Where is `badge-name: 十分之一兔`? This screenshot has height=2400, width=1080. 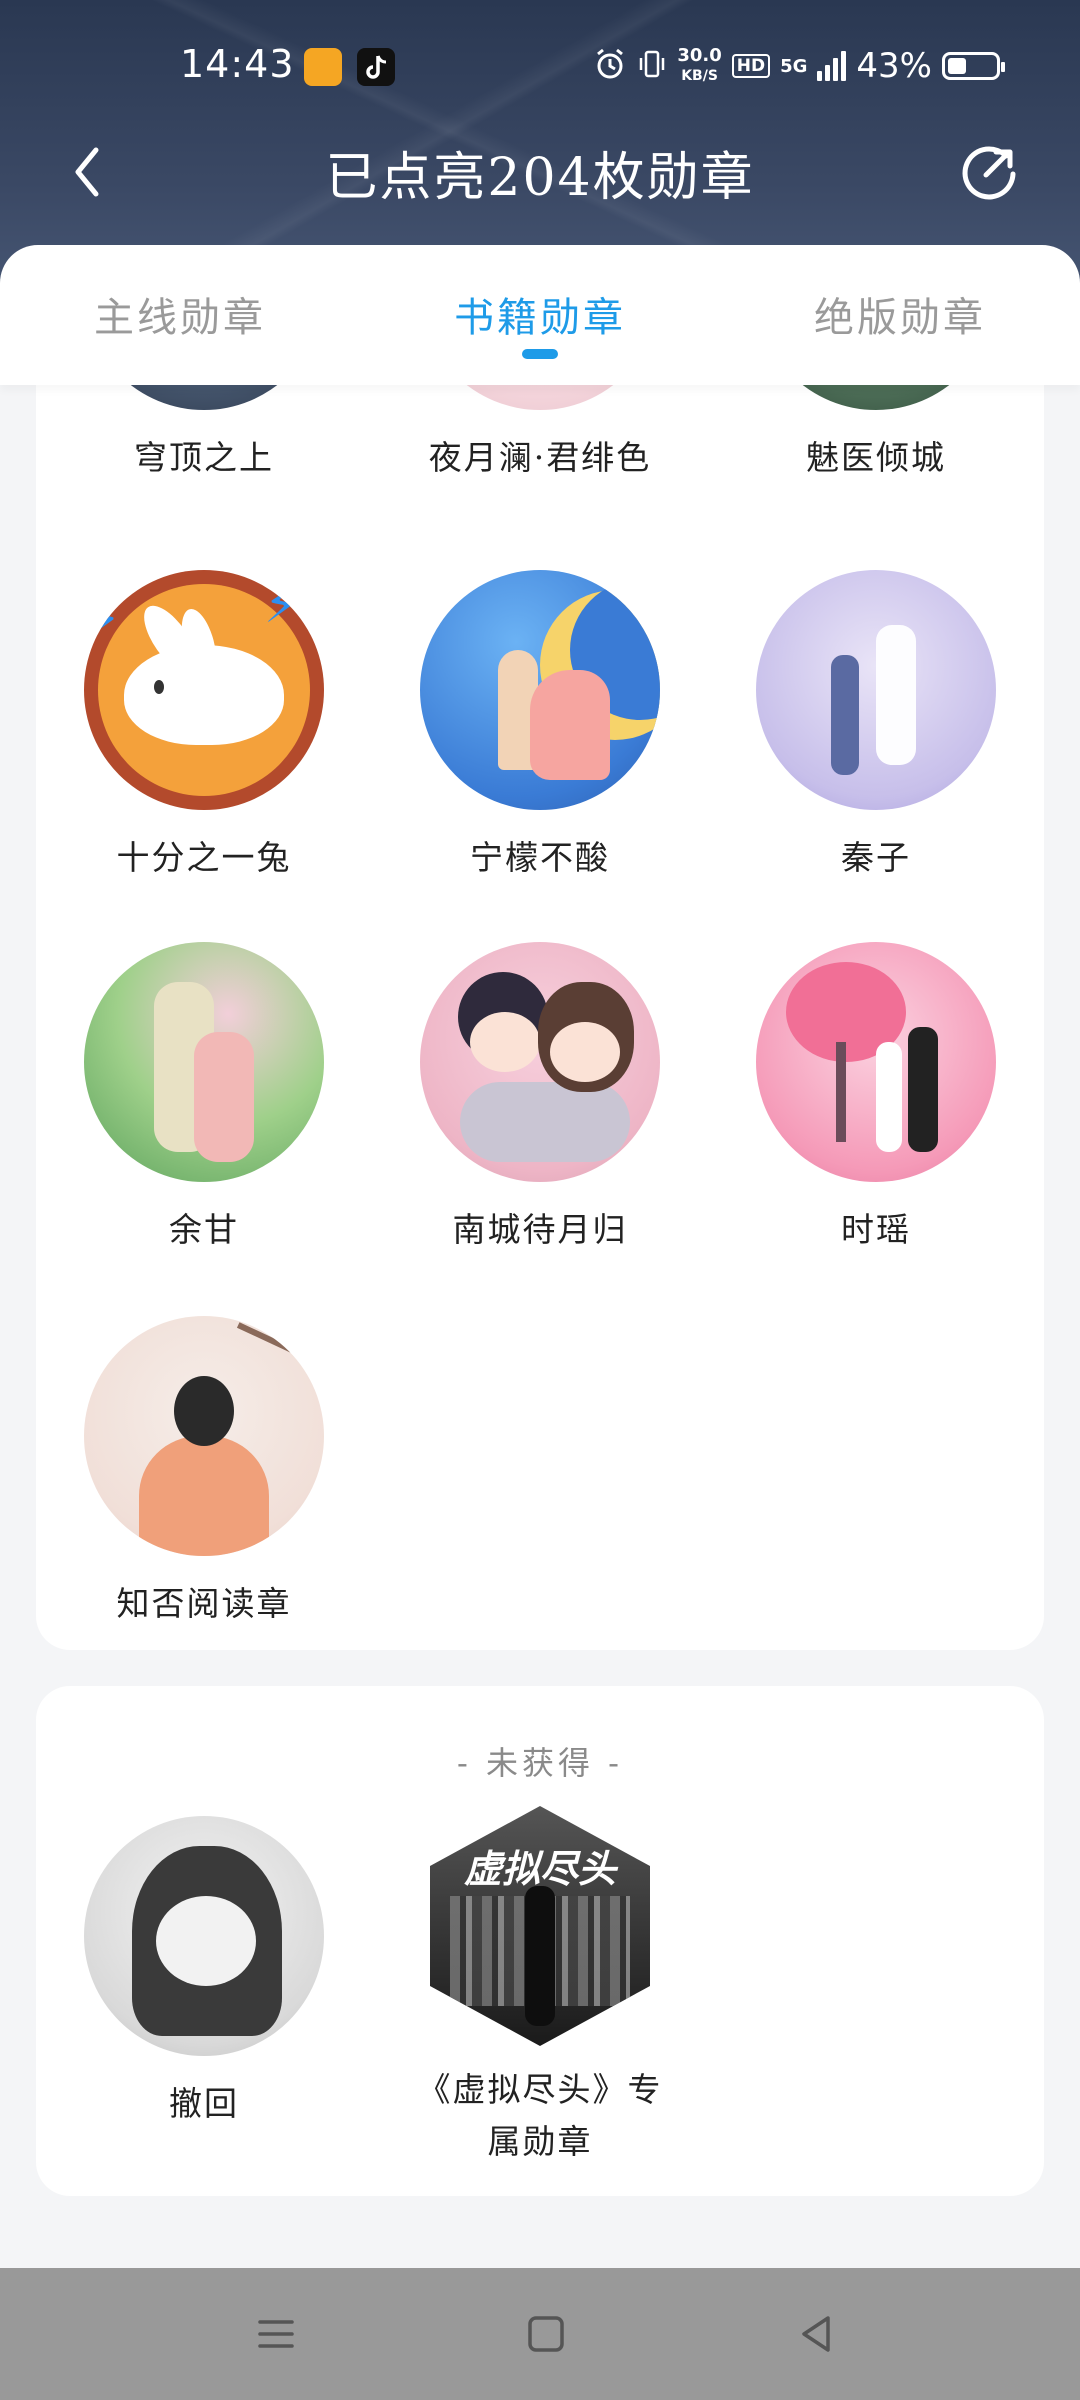 badge-name: 十分之一兔 is located at coordinates (204, 857).